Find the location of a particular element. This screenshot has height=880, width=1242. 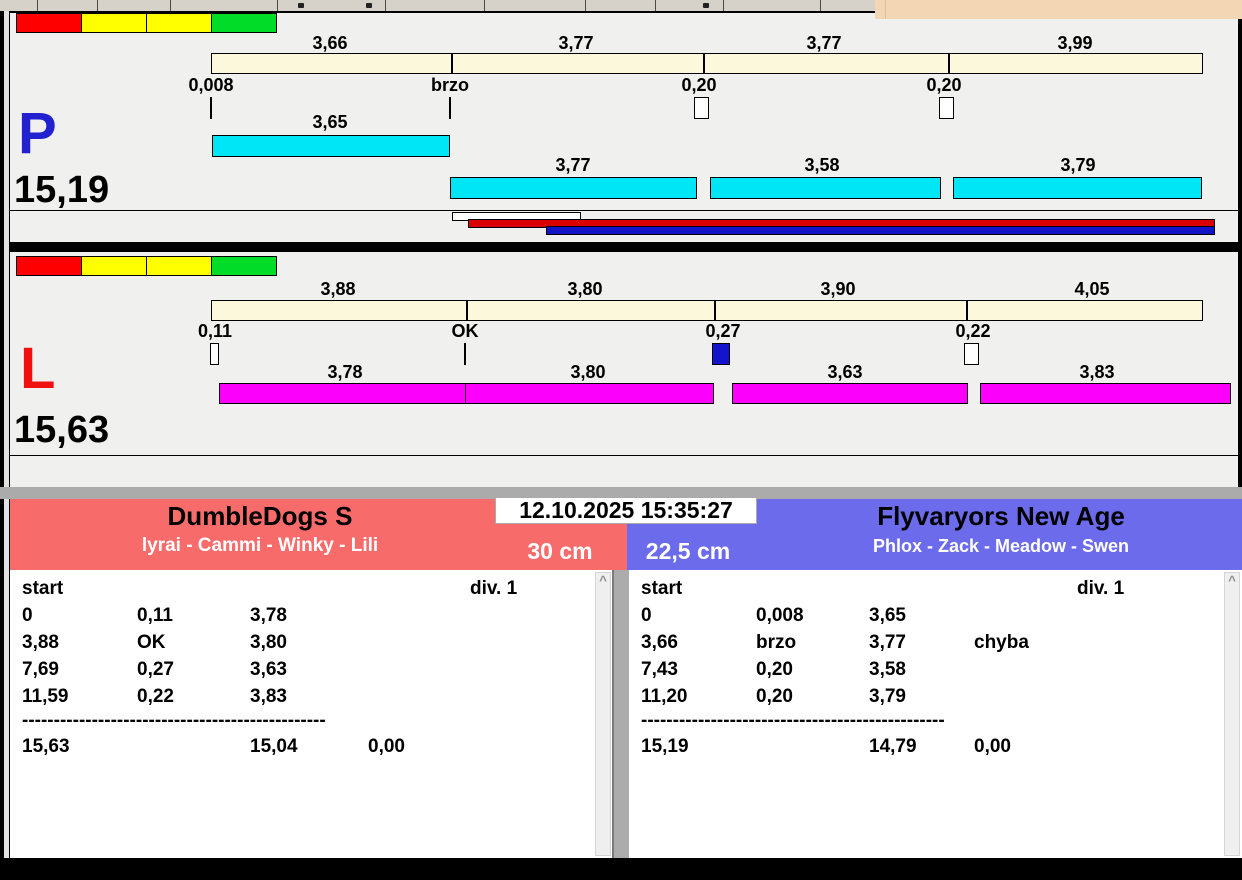

crossing-label: 0,27 is located at coordinates (723, 331).